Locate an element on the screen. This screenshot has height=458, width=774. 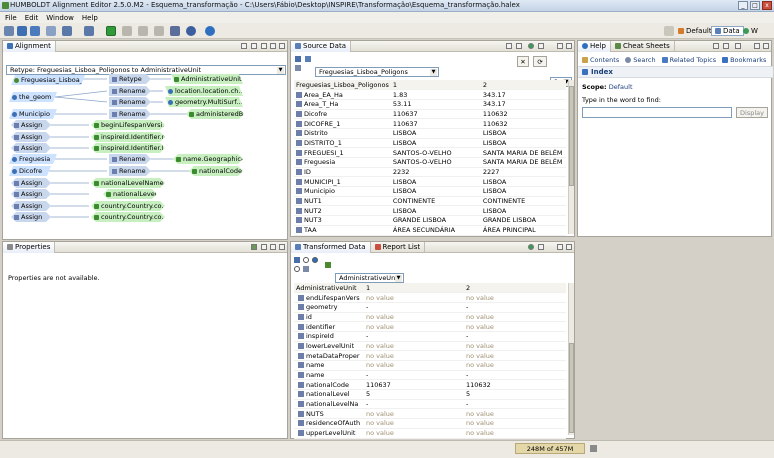
function-rename-5: Rename is located at coordinates (130, 171).